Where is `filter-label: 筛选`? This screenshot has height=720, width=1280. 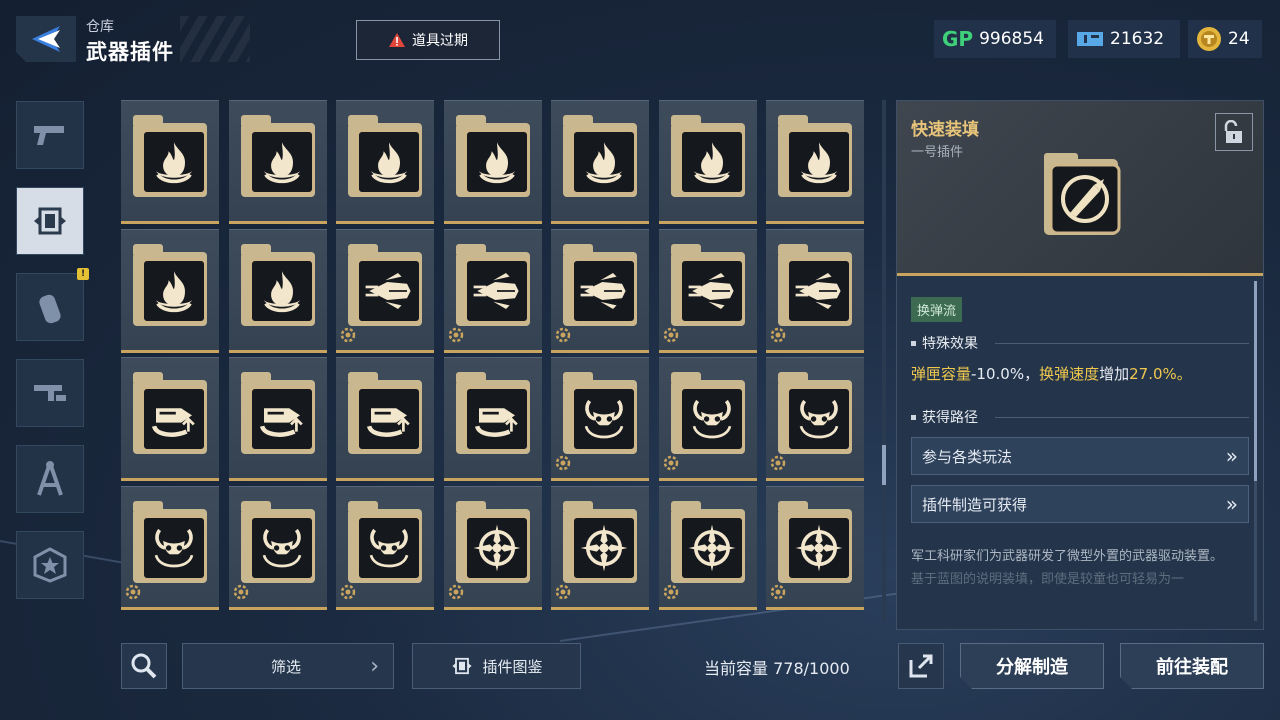 filter-label: 筛选 is located at coordinates (286, 666).